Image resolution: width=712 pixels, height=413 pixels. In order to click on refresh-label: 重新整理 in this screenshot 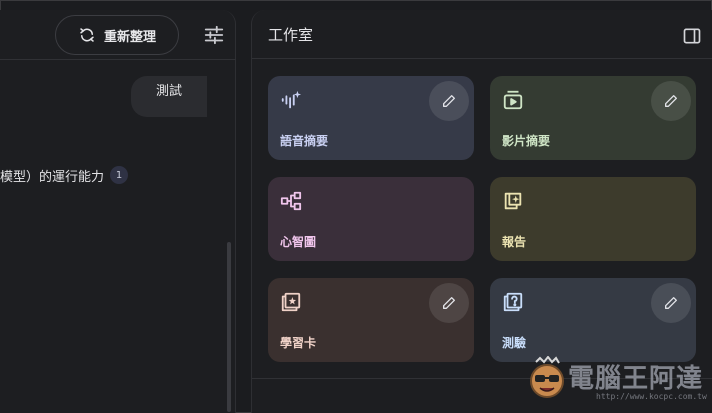, I will do `click(129, 37)`.